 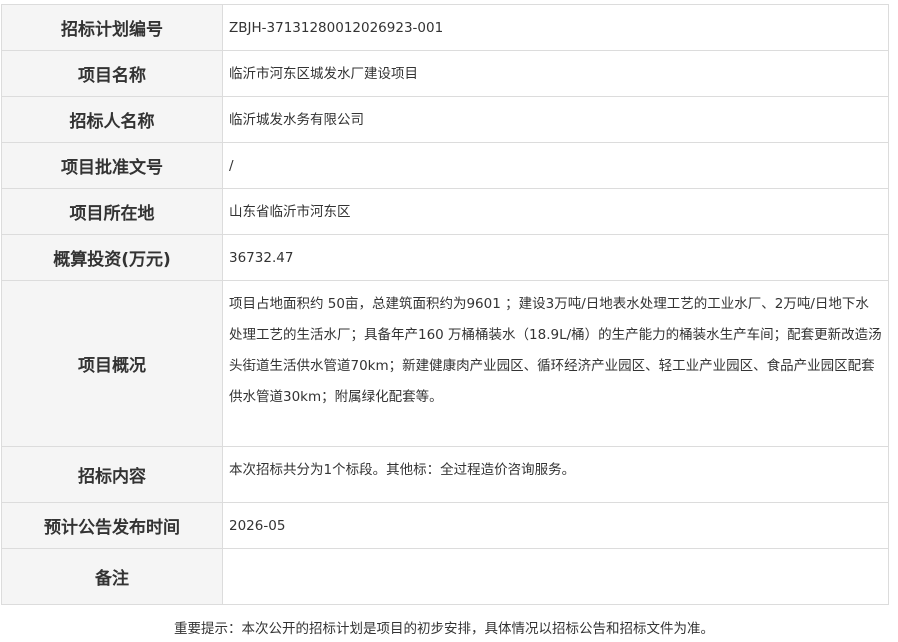 What do you see at coordinates (555, 27) in the screenshot?
I see `plan-number-value: ZBJH-37131280012026923-001` at bounding box center [555, 27].